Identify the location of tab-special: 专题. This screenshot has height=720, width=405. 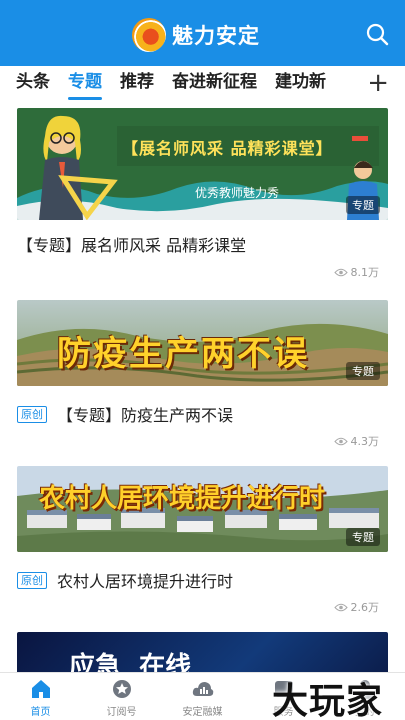
(85, 84).